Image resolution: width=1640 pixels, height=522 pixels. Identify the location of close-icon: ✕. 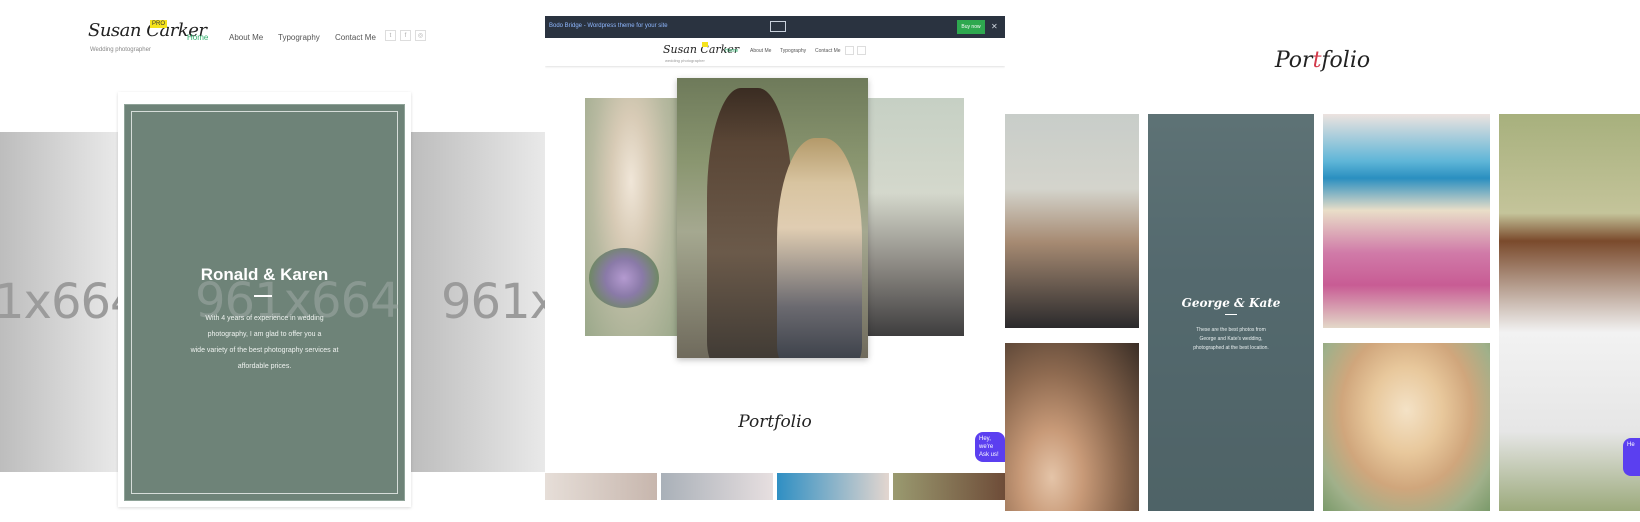
(994, 26).